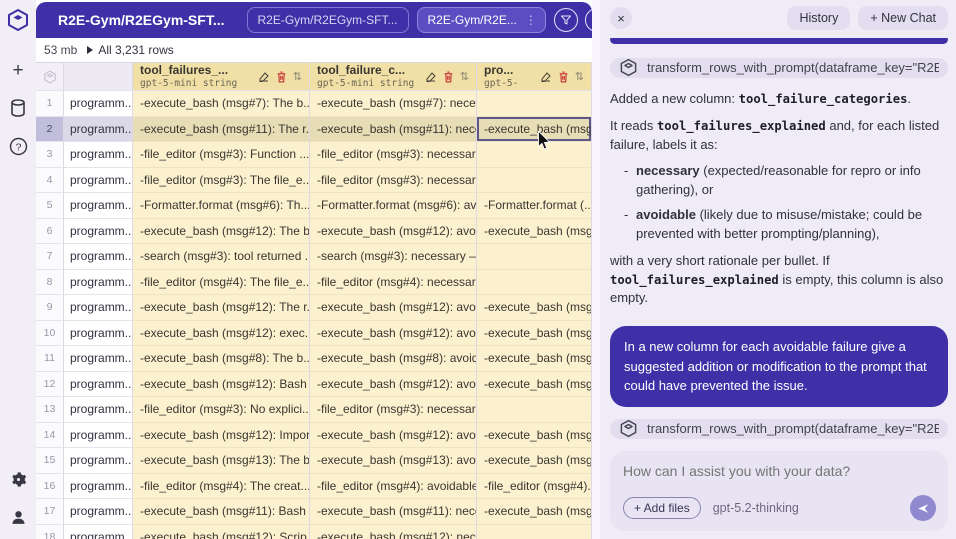  Describe the element at coordinates (50, 461) in the screenshot. I see `row-number-cell: 15` at that location.